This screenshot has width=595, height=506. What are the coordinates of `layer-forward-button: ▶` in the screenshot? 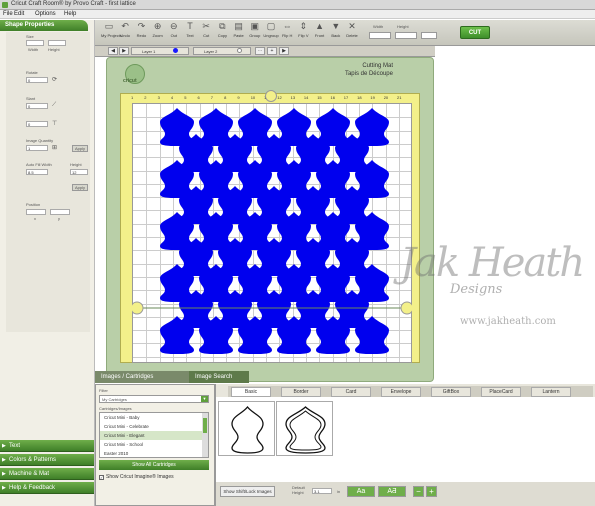 It's located at (284, 51).